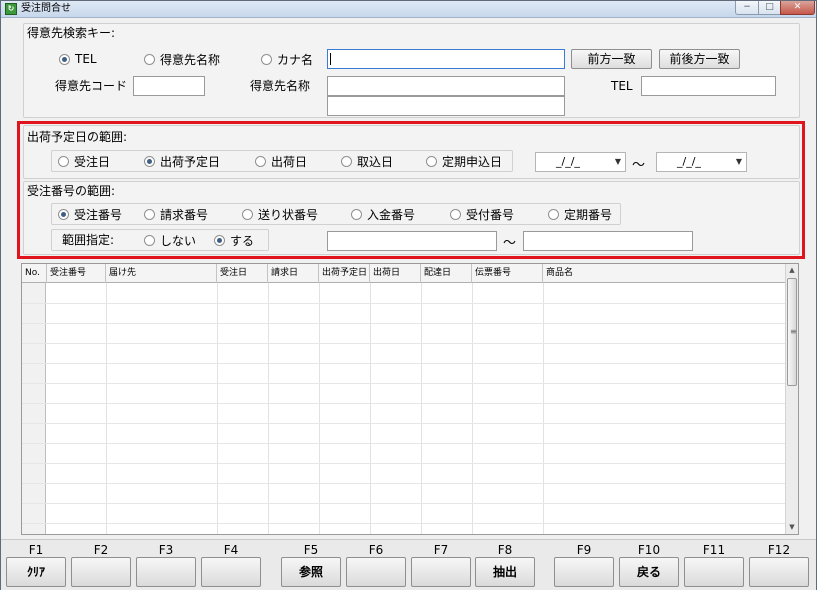 This screenshot has width=817, height=590. I want to click on search-radio-customer-name: 得意先名称, so click(182, 59).